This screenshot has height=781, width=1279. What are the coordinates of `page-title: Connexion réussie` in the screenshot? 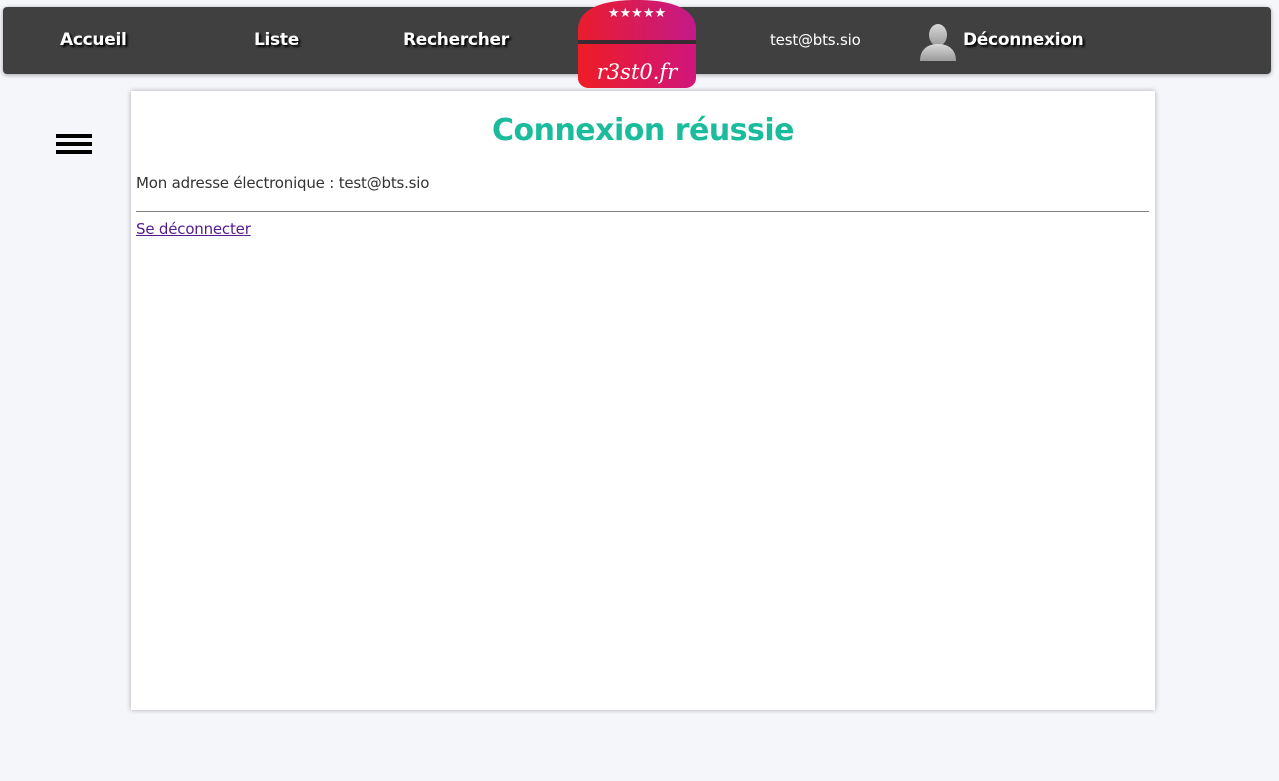 It's located at (643, 130).